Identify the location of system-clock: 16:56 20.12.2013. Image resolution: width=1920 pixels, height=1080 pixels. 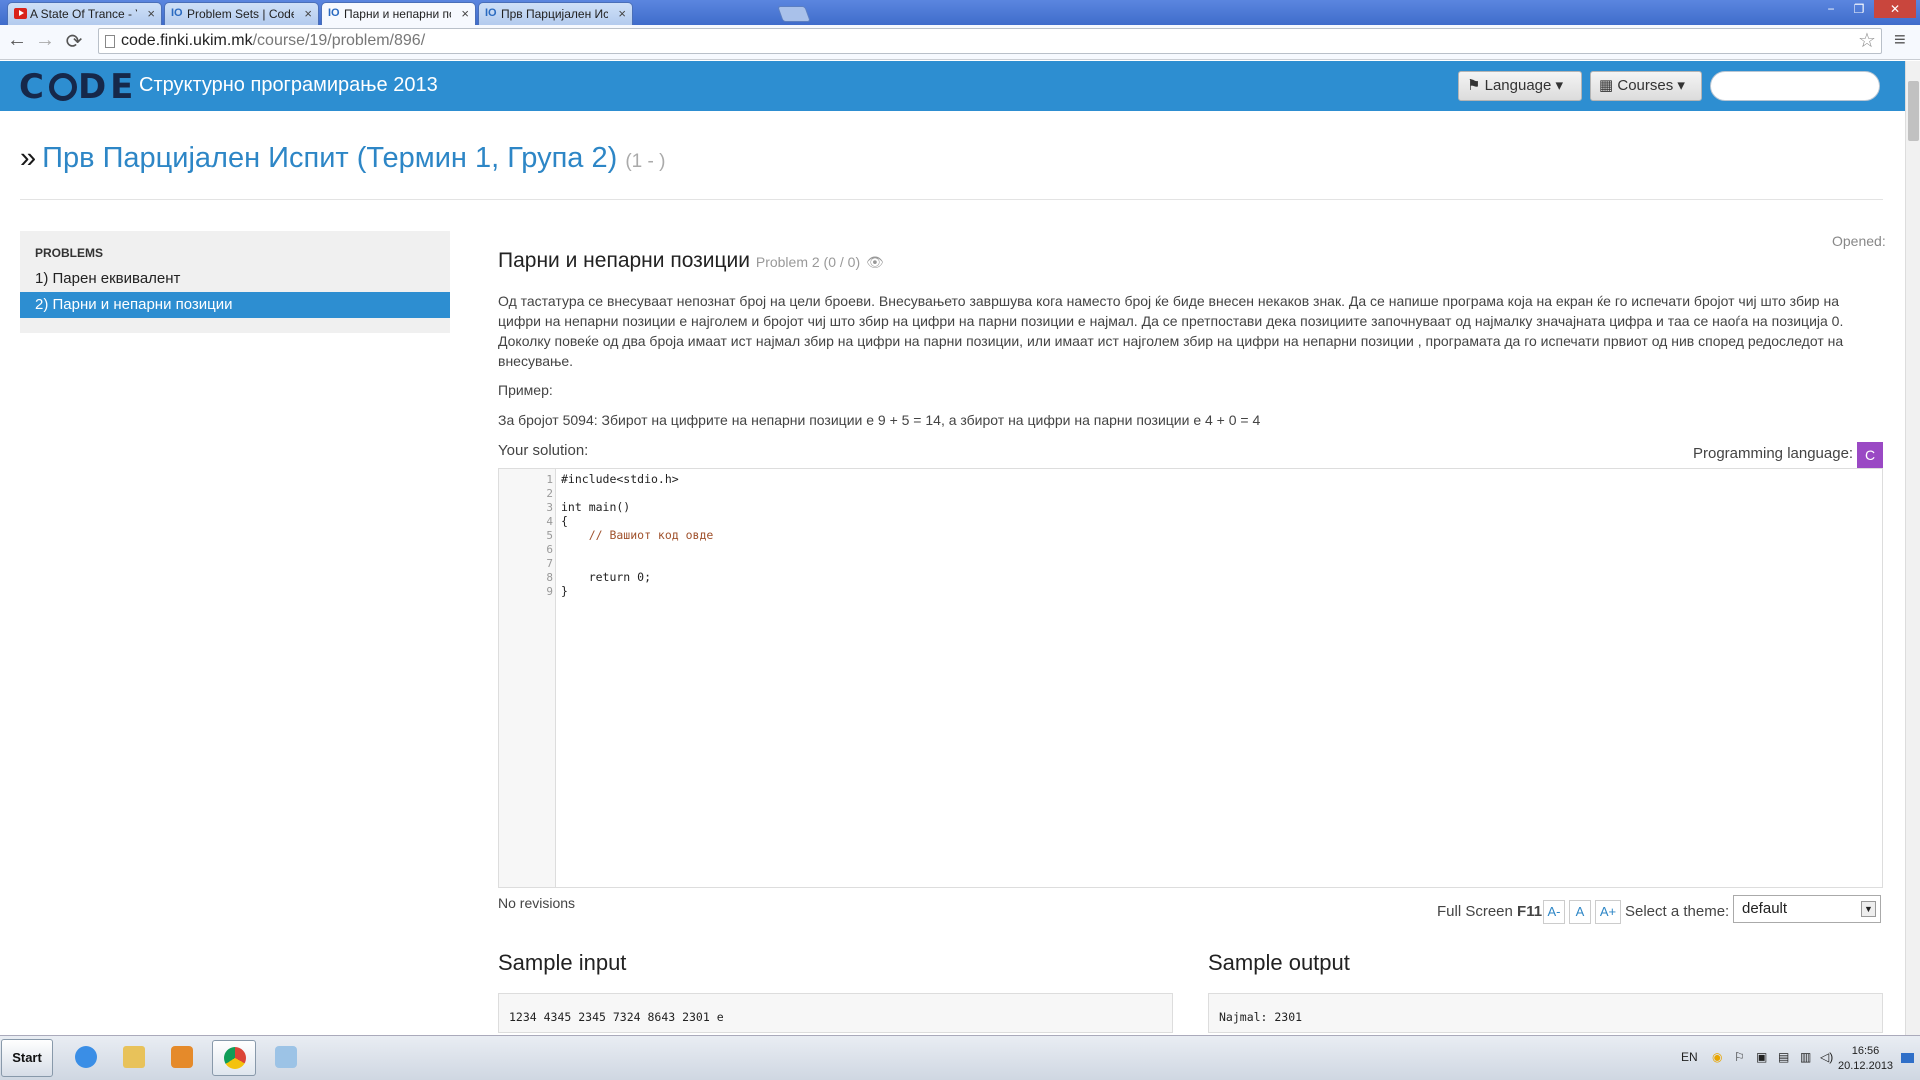
(1865, 1059).